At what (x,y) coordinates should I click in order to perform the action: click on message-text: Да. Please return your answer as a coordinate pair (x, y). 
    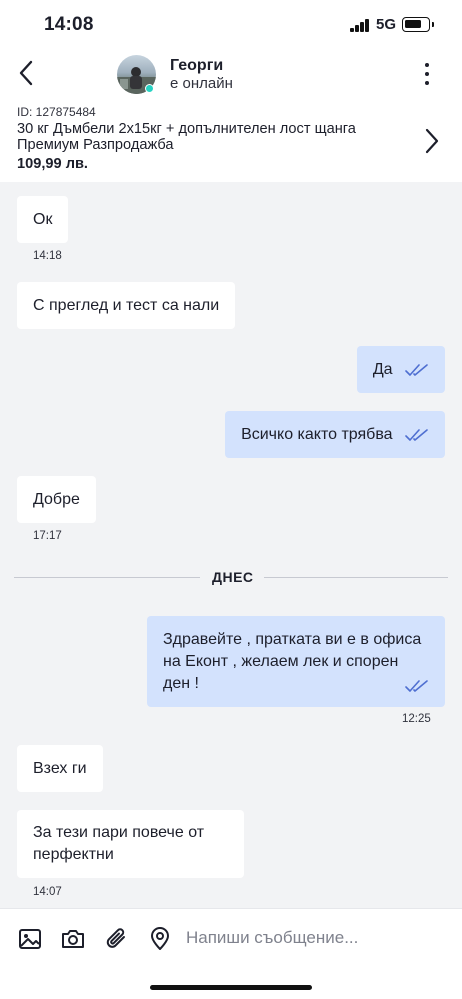
    Looking at the image, I should click on (382, 369).